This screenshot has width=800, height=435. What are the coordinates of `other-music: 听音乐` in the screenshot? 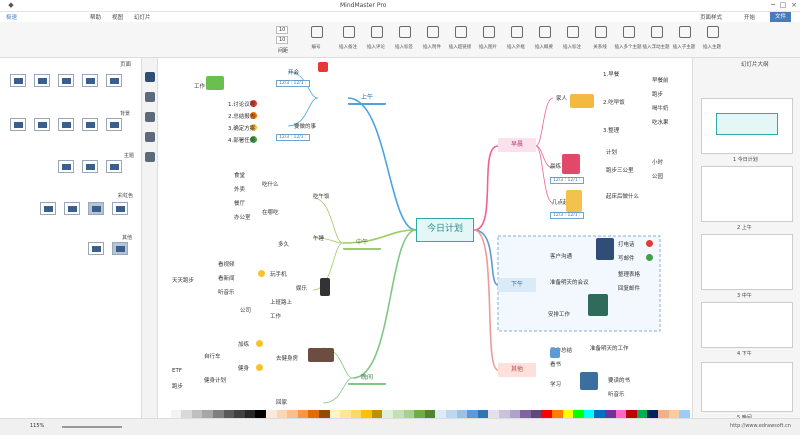 It's located at (616, 394).